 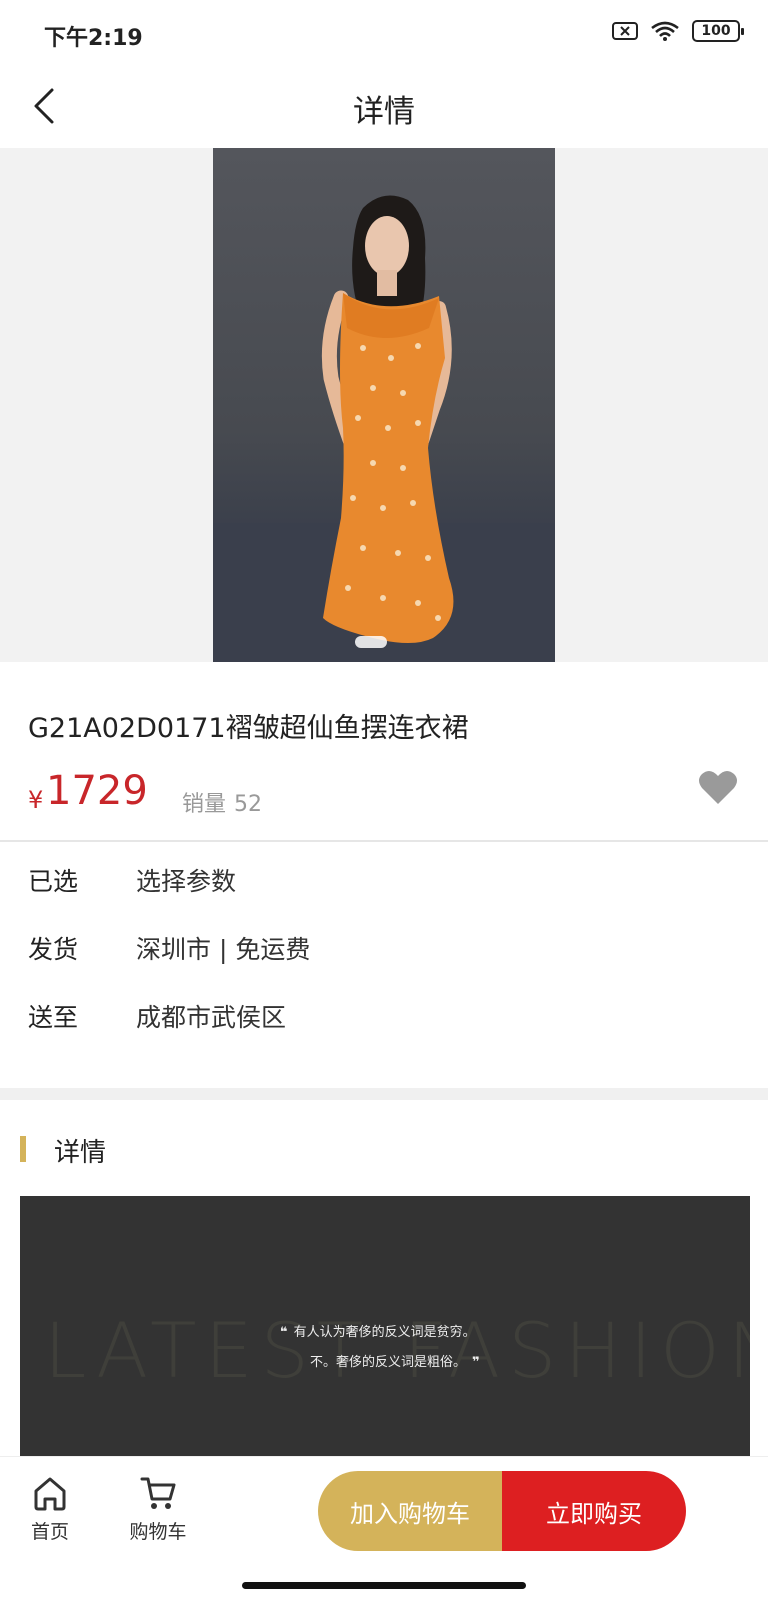 I want to click on spec-value: 成都市武侯区, so click(x=211, y=1017).